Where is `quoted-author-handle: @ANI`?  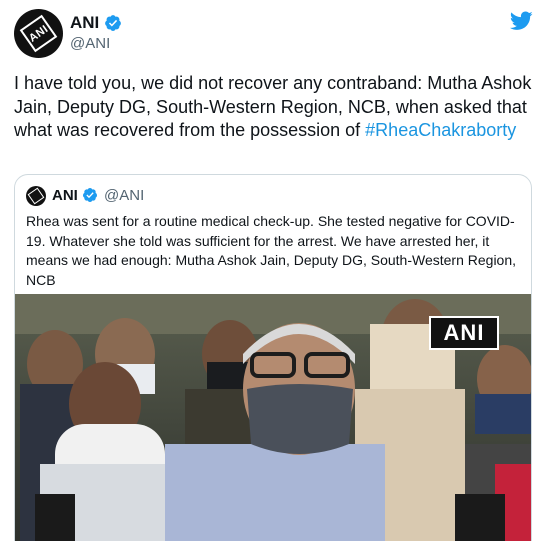 quoted-author-handle: @ANI is located at coordinates (124, 195).